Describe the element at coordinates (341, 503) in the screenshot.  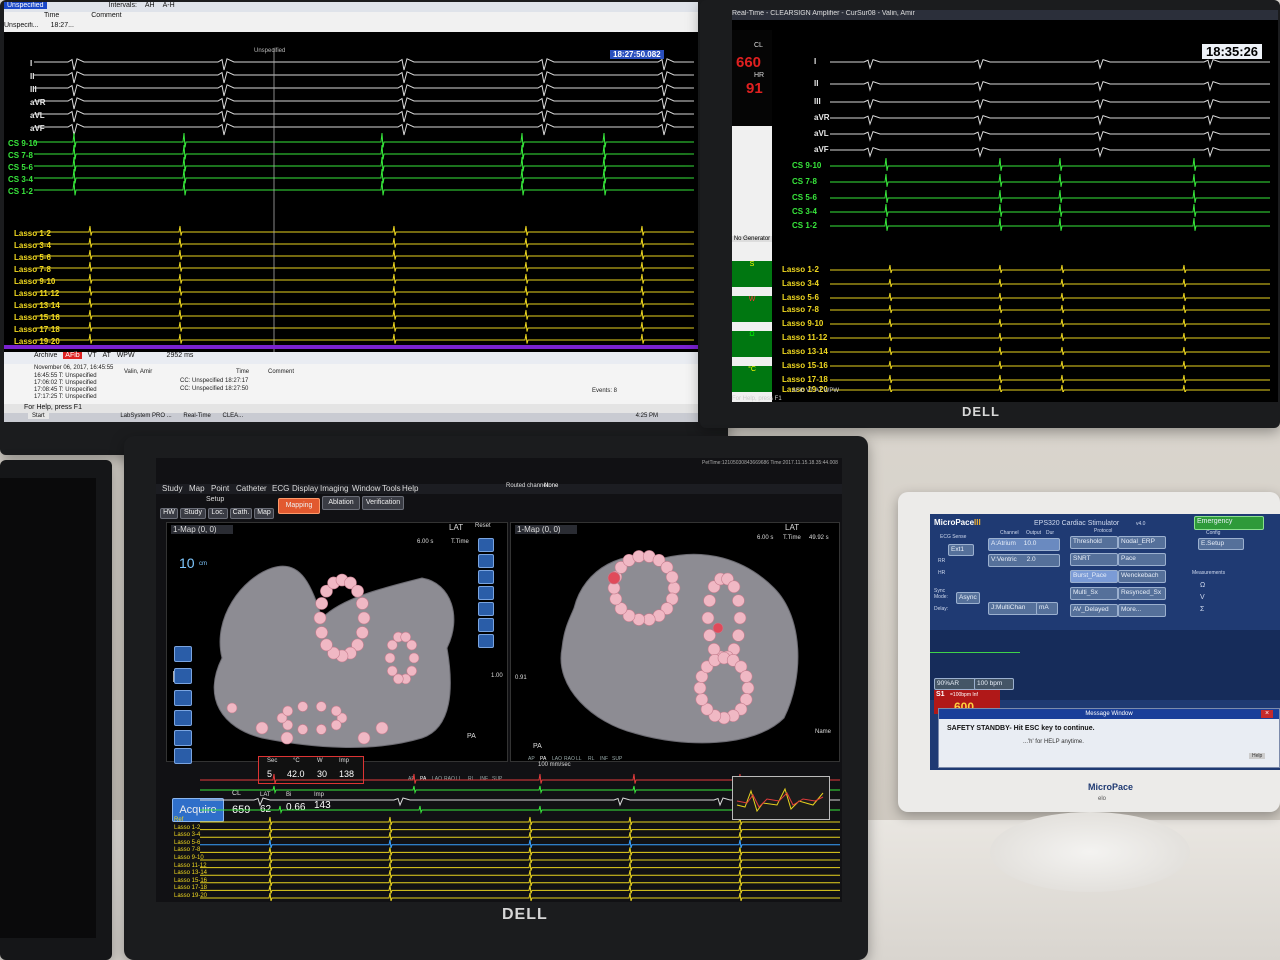
I see `ablation-tab: Ablation` at that location.